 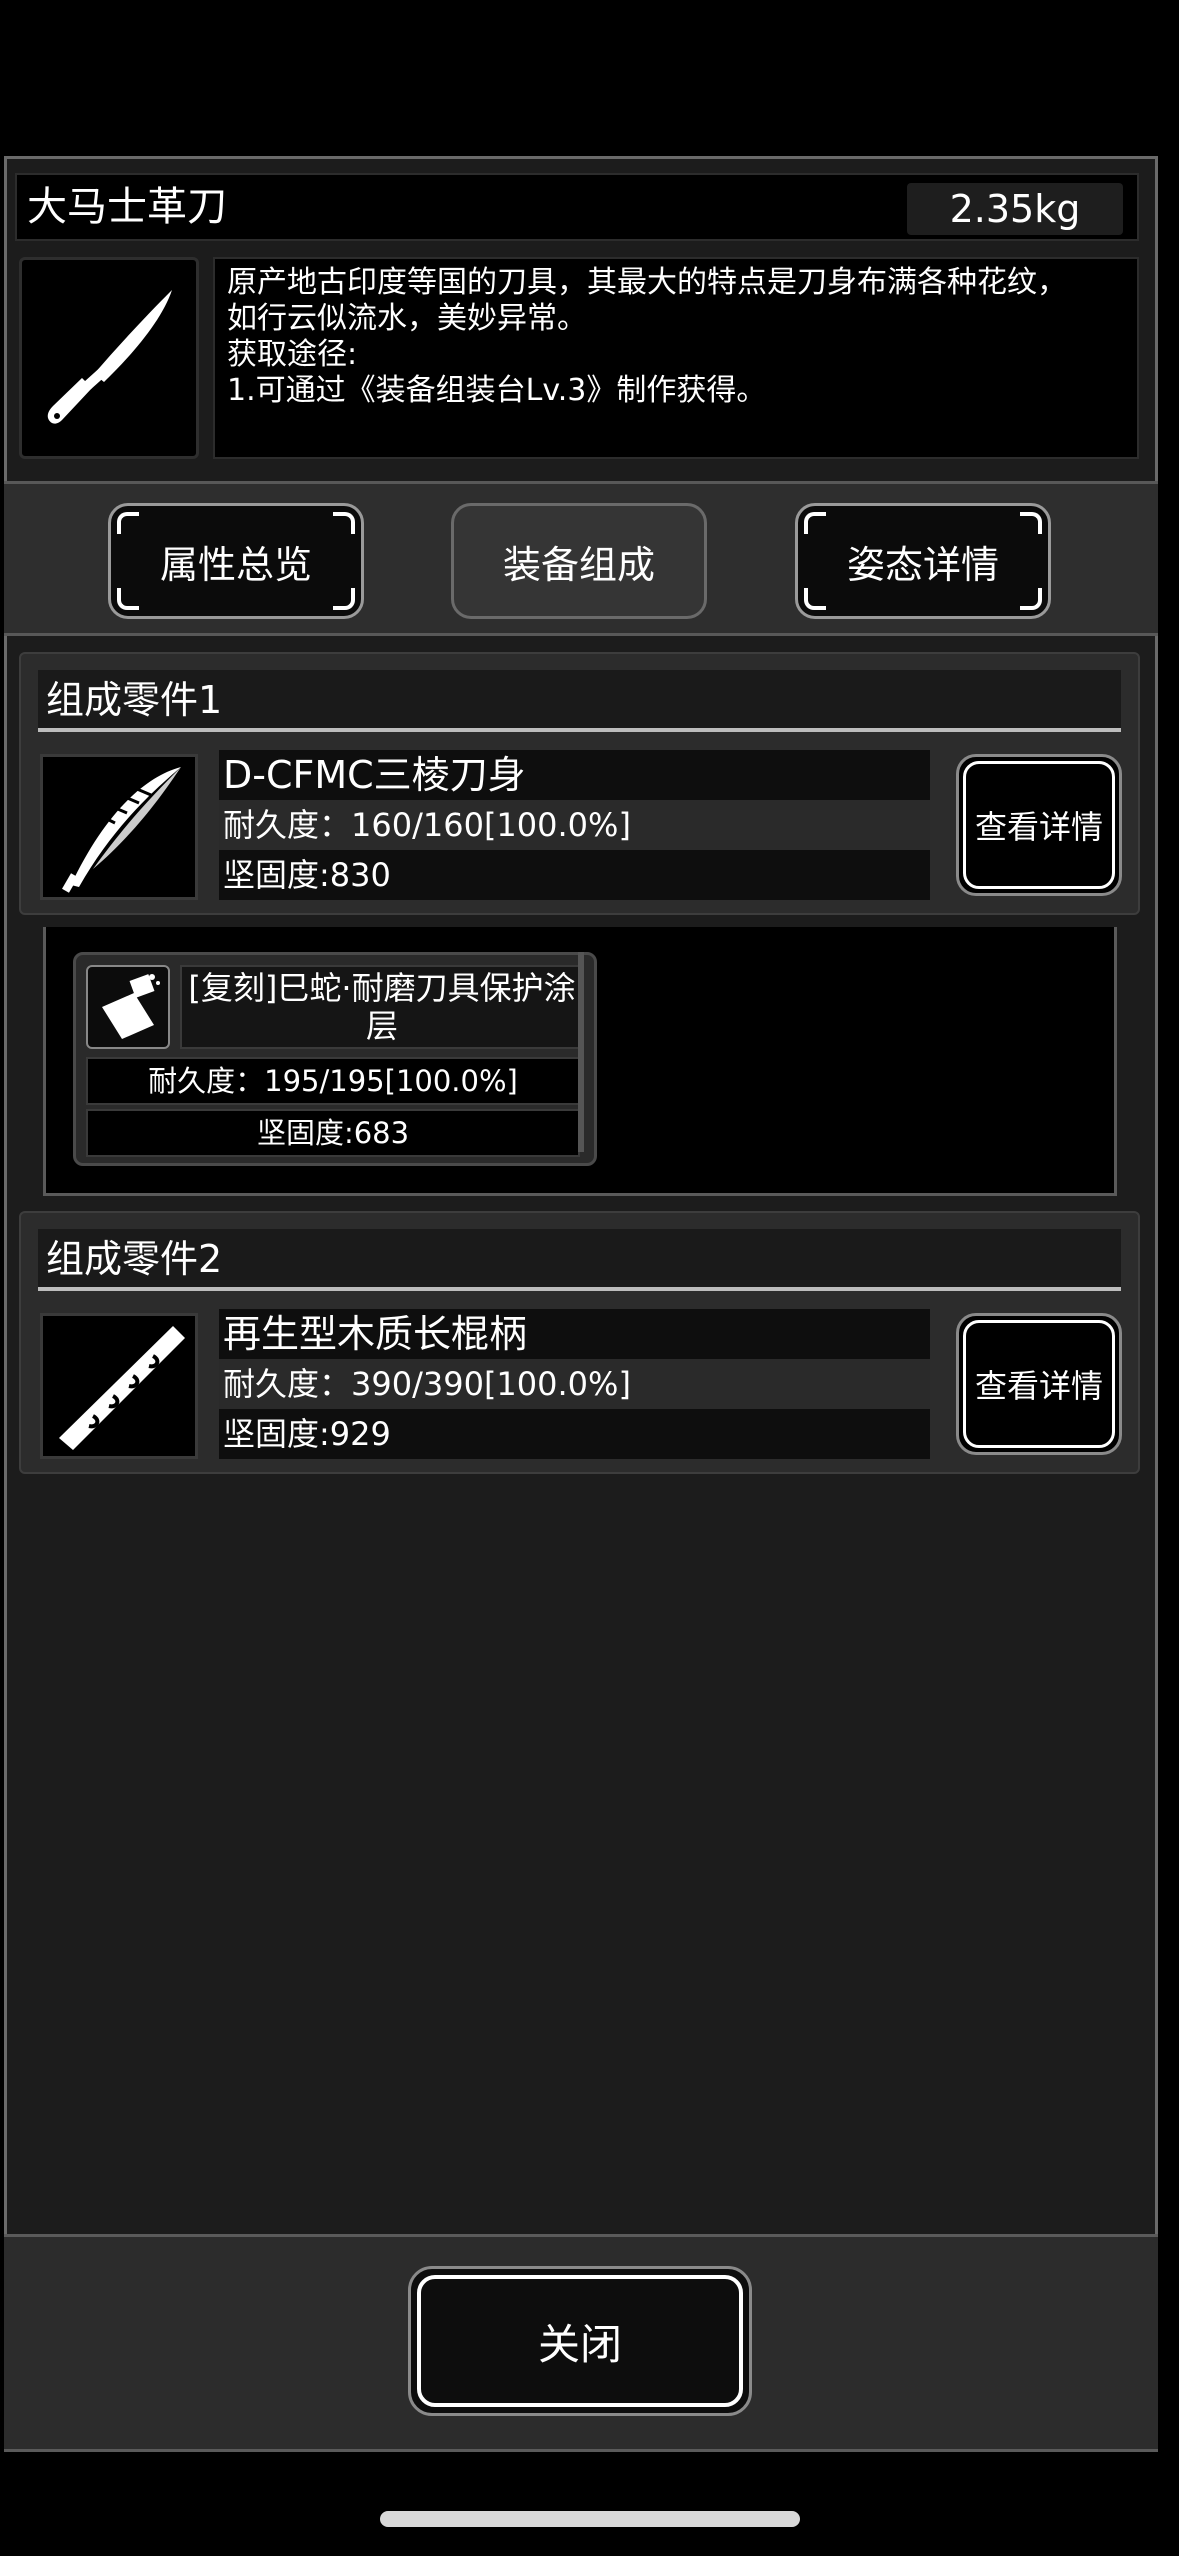 What do you see at coordinates (577, 207) in the screenshot?
I see `item-header: 大马士革刀 2.35kg` at bounding box center [577, 207].